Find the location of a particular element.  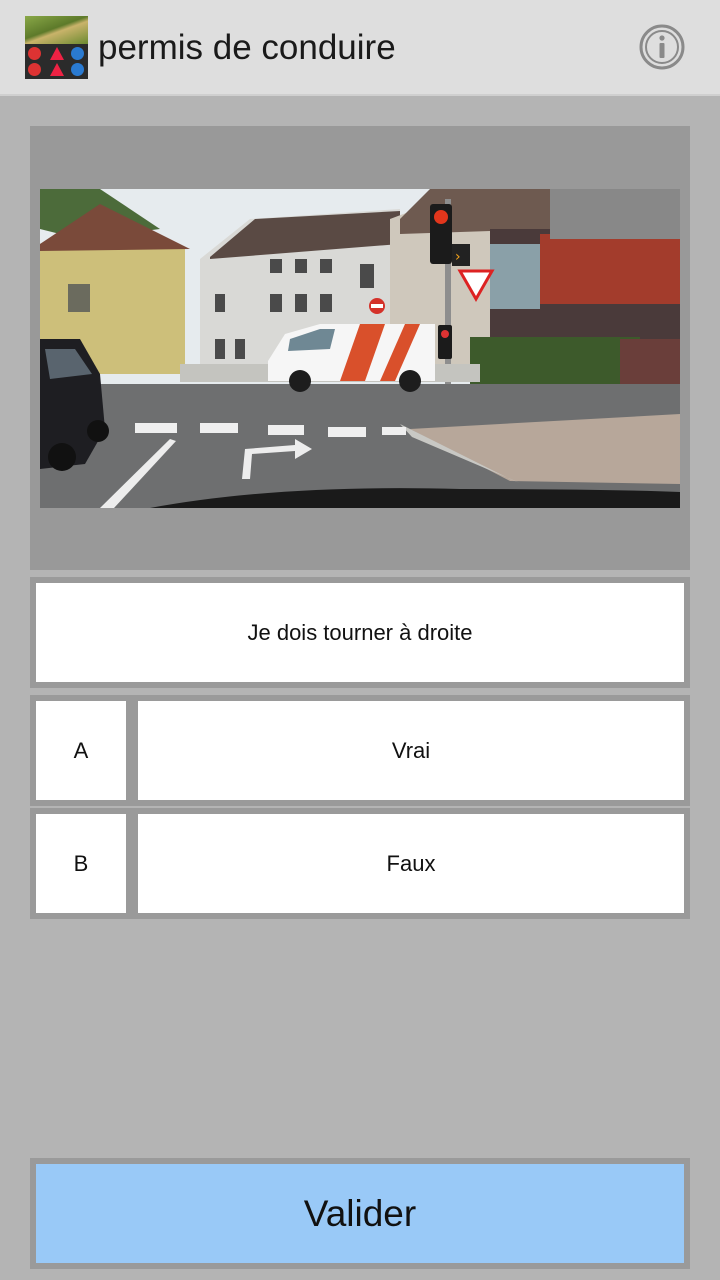

answer-option-a: A Vrai is located at coordinates (360, 750).